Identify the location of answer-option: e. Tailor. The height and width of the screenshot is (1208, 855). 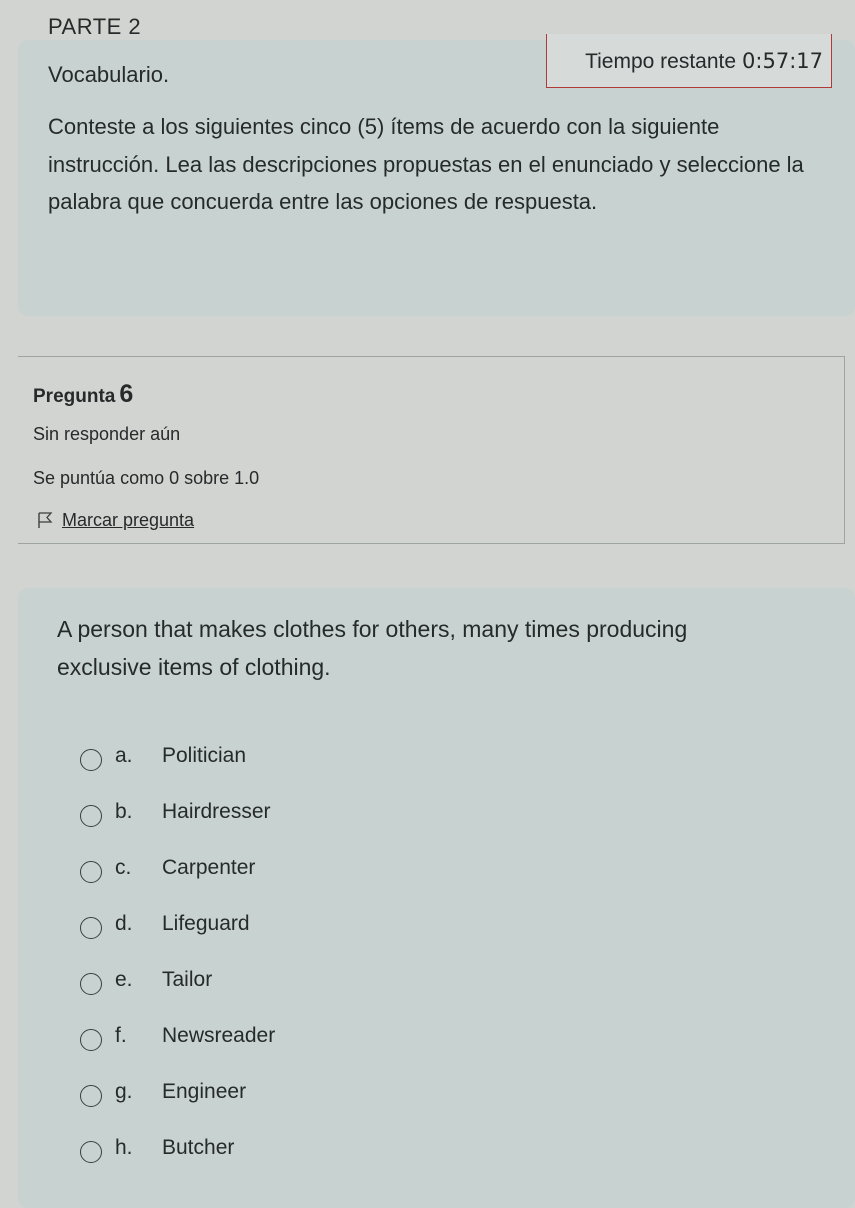
(171, 980).